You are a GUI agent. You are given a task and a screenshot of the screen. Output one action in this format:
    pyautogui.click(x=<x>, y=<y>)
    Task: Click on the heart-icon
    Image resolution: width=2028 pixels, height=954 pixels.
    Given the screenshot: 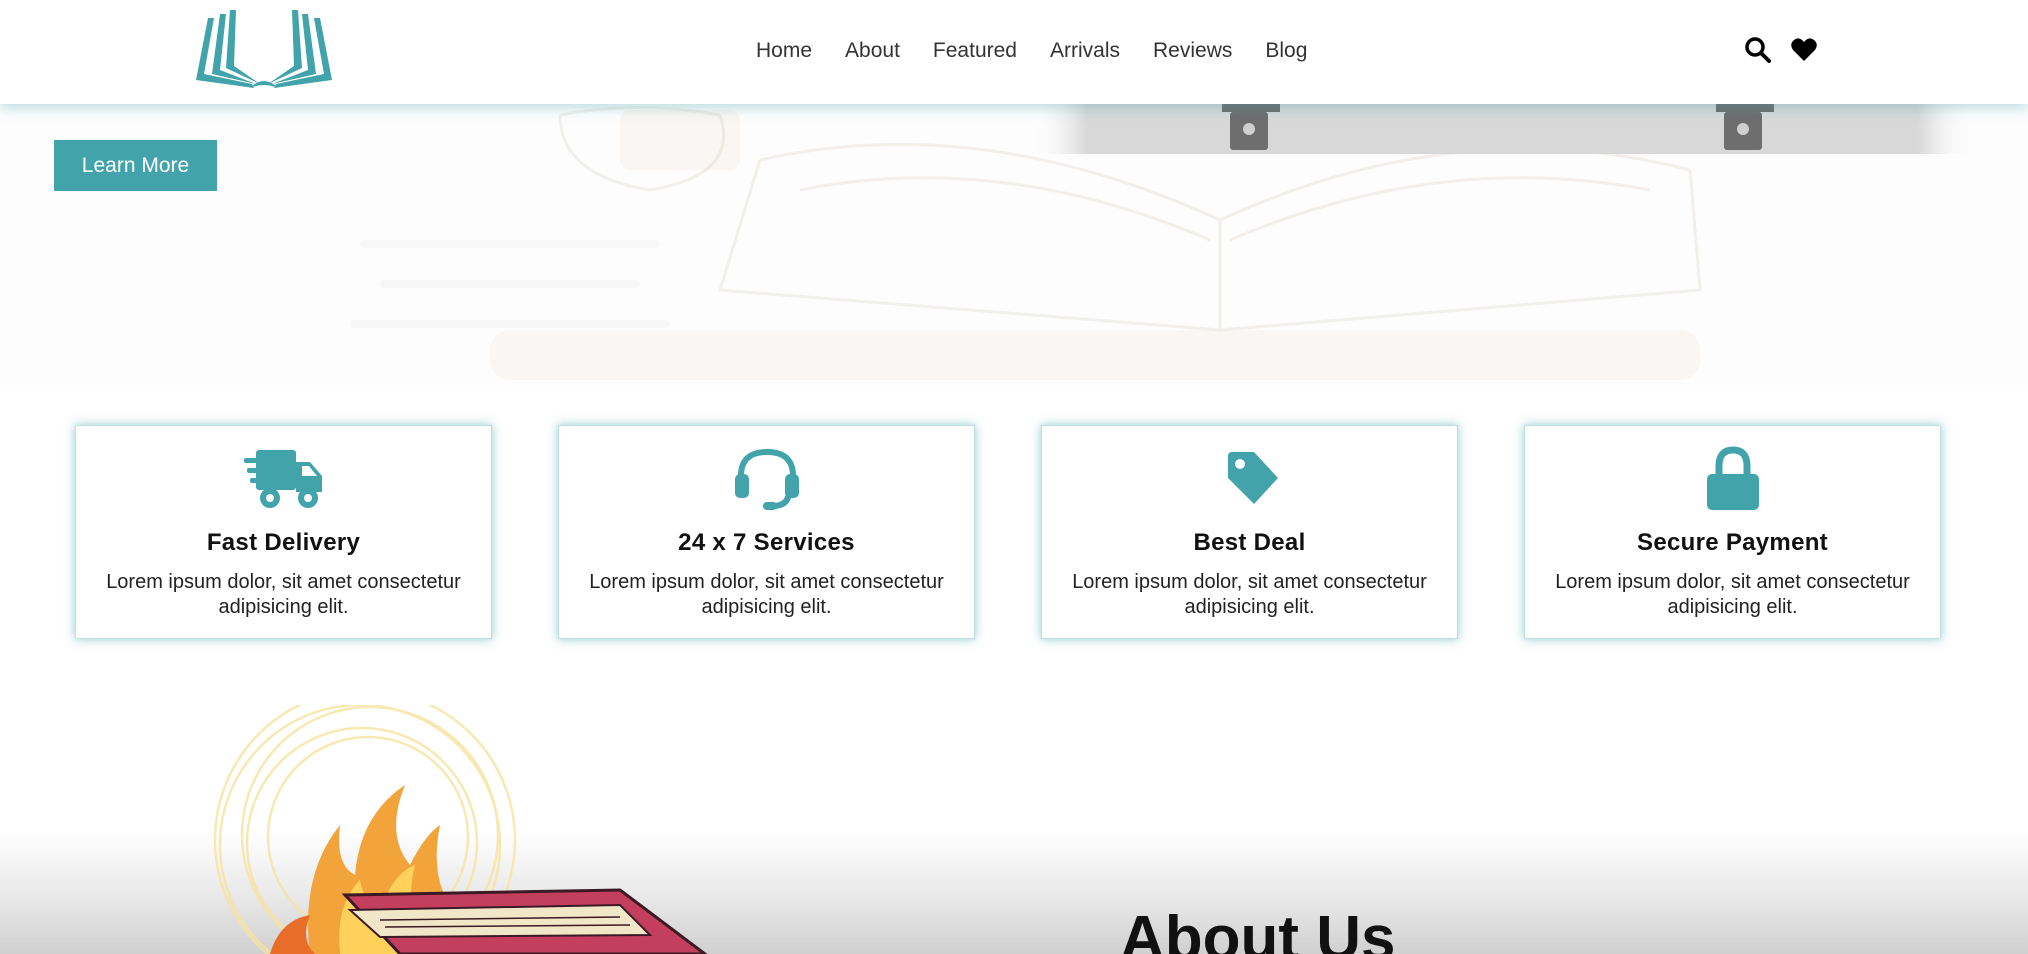 What is the action you would take?
    pyautogui.click(x=1804, y=50)
    